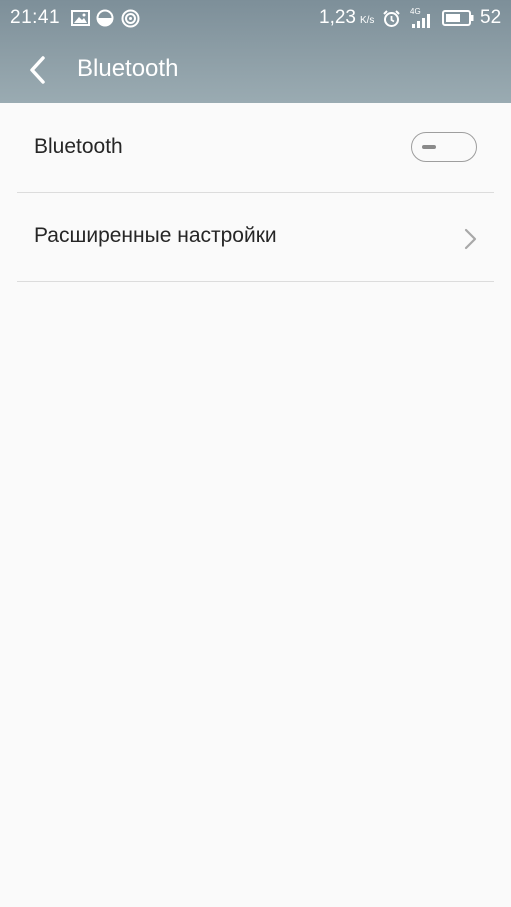 The height and width of the screenshot is (907, 511). Describe the element at coordinates (105, 18) in the screenshot. I see `data-saver-icon` at that location.